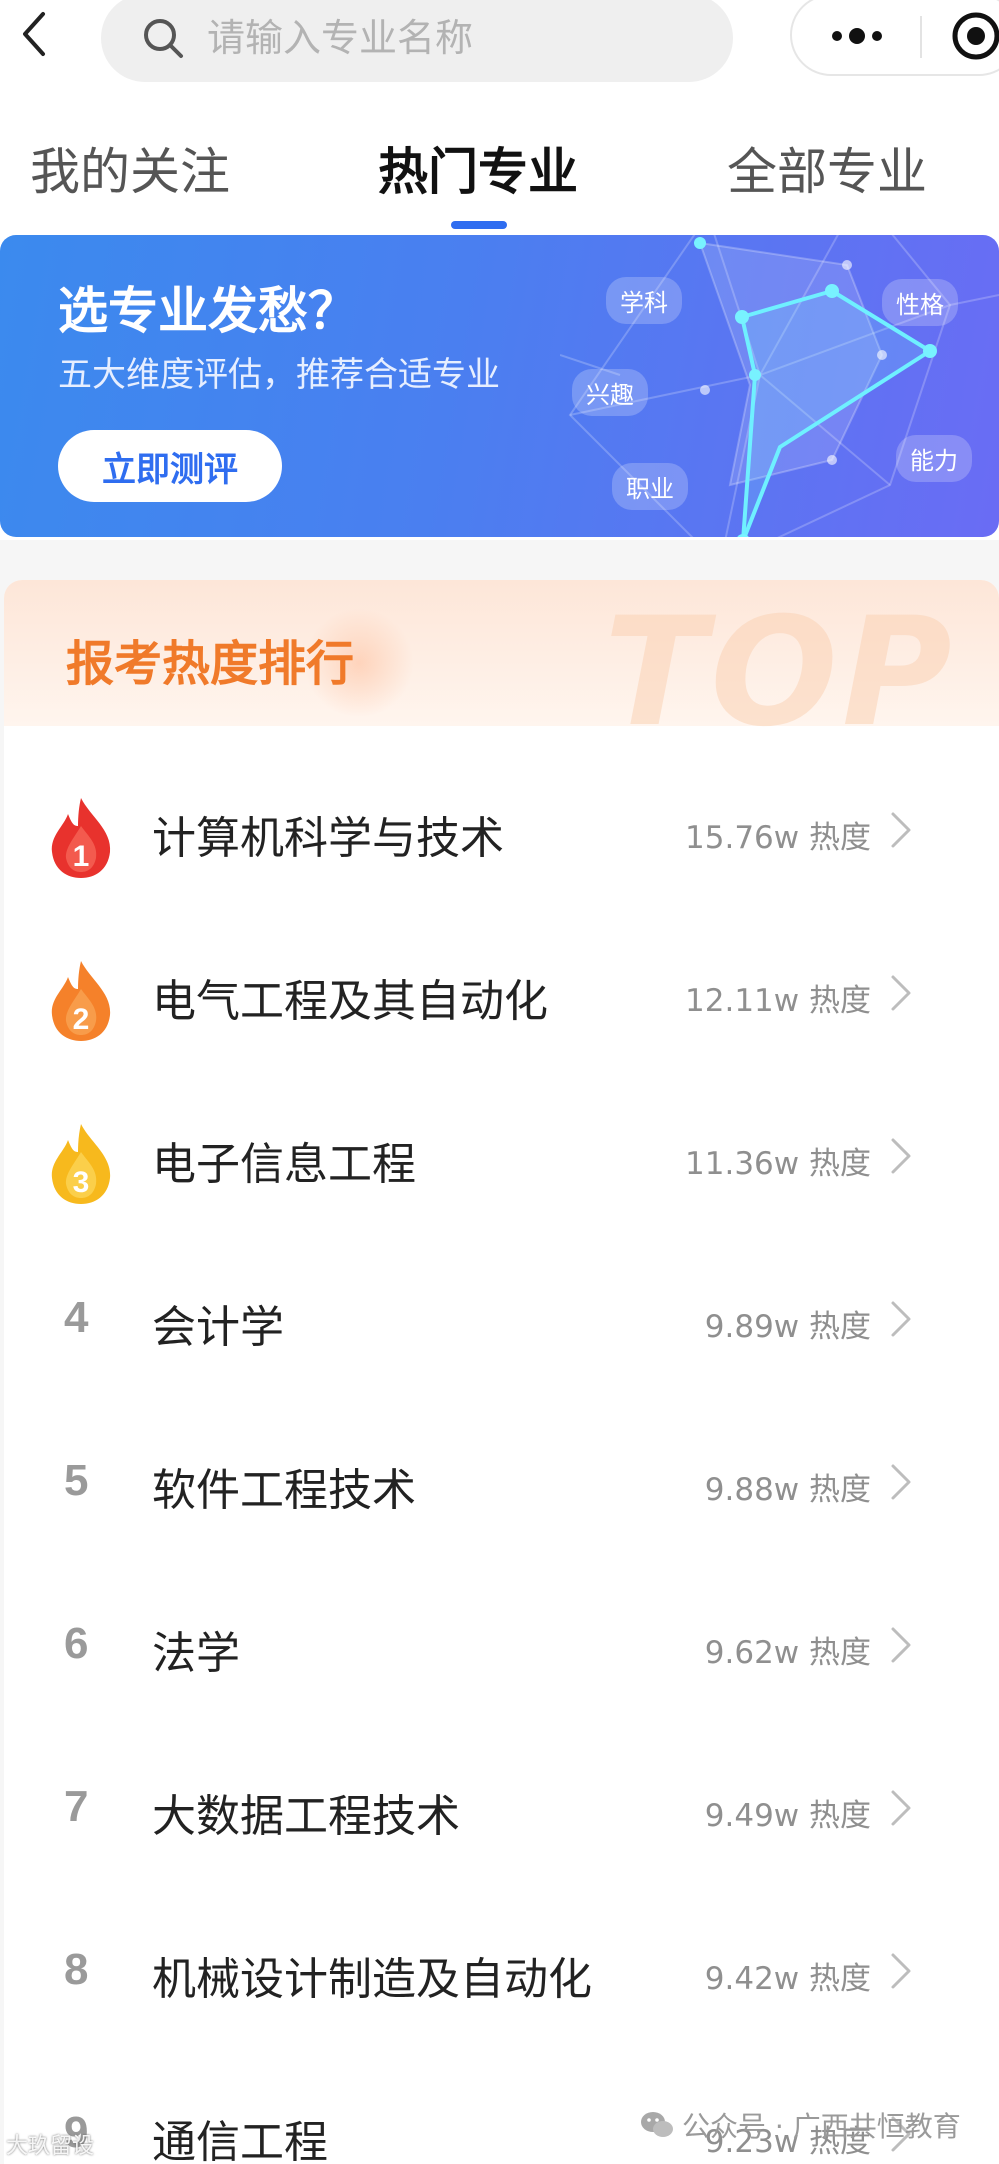 This screenshot has height=2164, width=999. I want to click on search-bar, so click(417, 41).